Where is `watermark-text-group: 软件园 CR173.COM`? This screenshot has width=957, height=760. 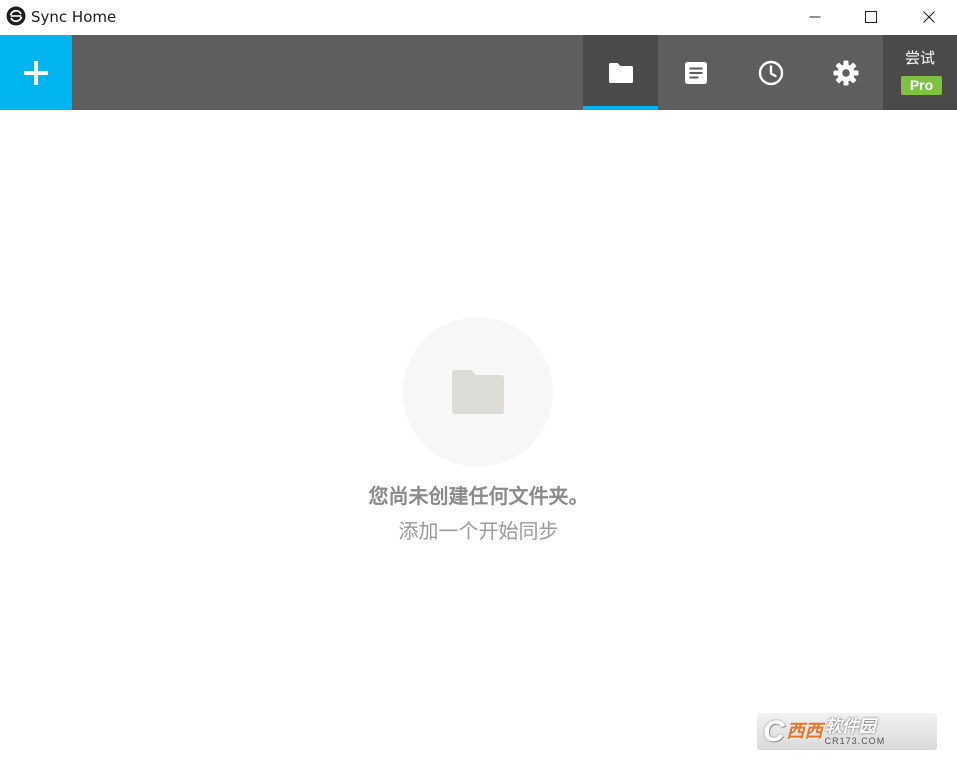 watermark-text-group: 软件园 CR173.COM is located at coordinates (855, 732).